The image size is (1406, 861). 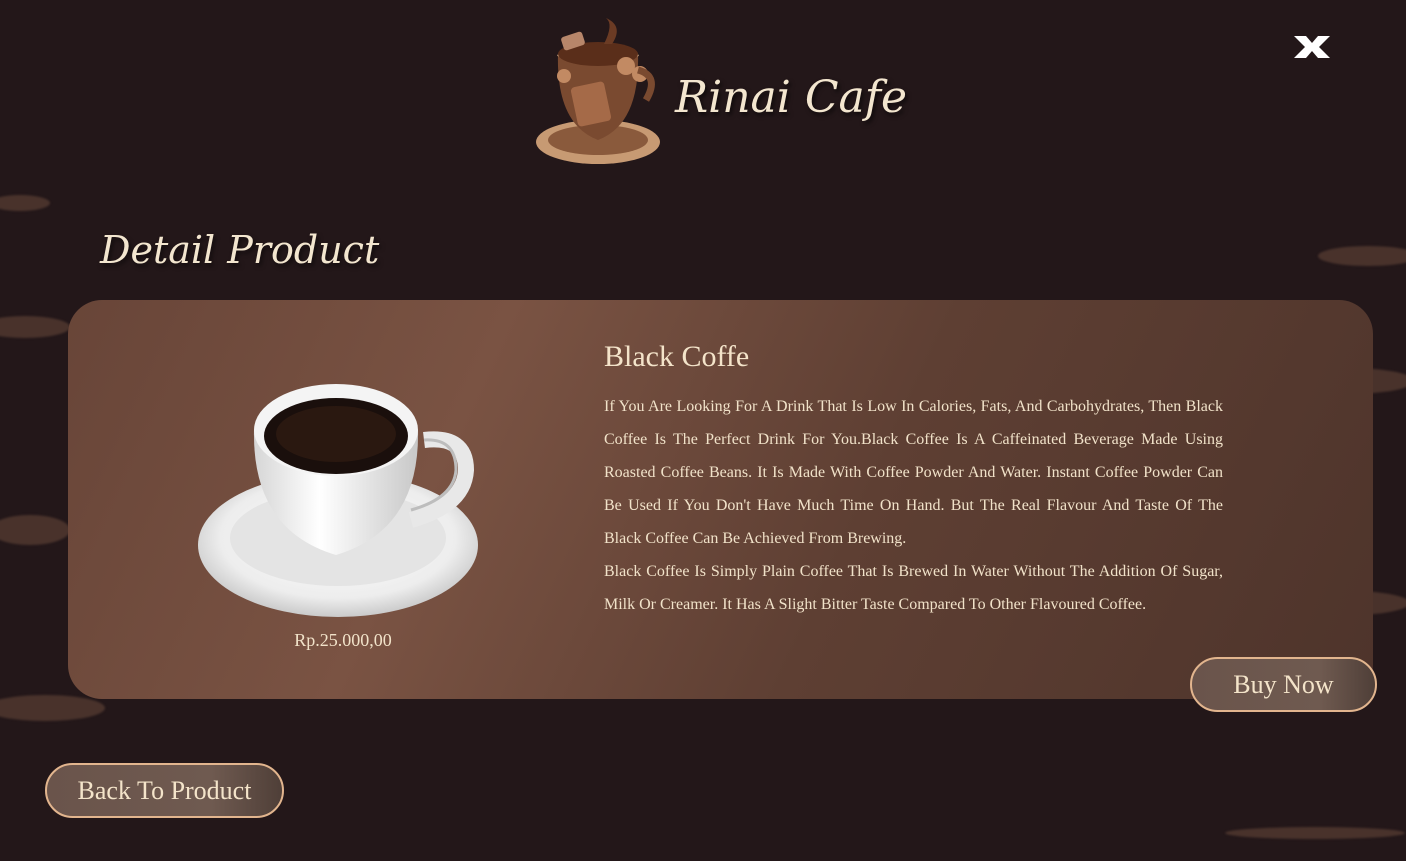 I want to click on coffee-cup-logo-icon, so click(x=598, y=91).